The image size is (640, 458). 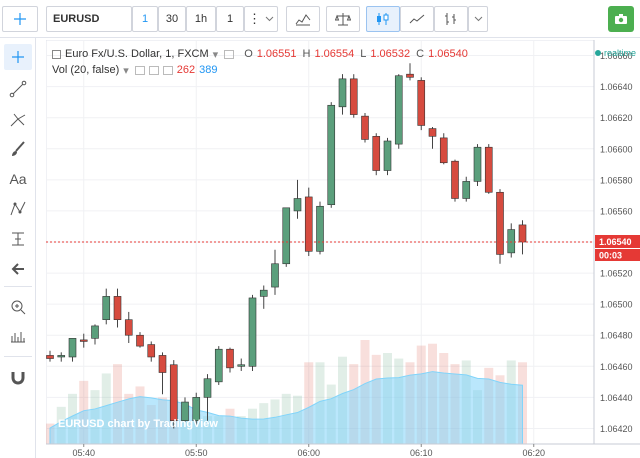 What do you see at coordinates (533, 453) in the screenshot?
I see `time-tick-label: 06:20` at bounding box center [533, 453].